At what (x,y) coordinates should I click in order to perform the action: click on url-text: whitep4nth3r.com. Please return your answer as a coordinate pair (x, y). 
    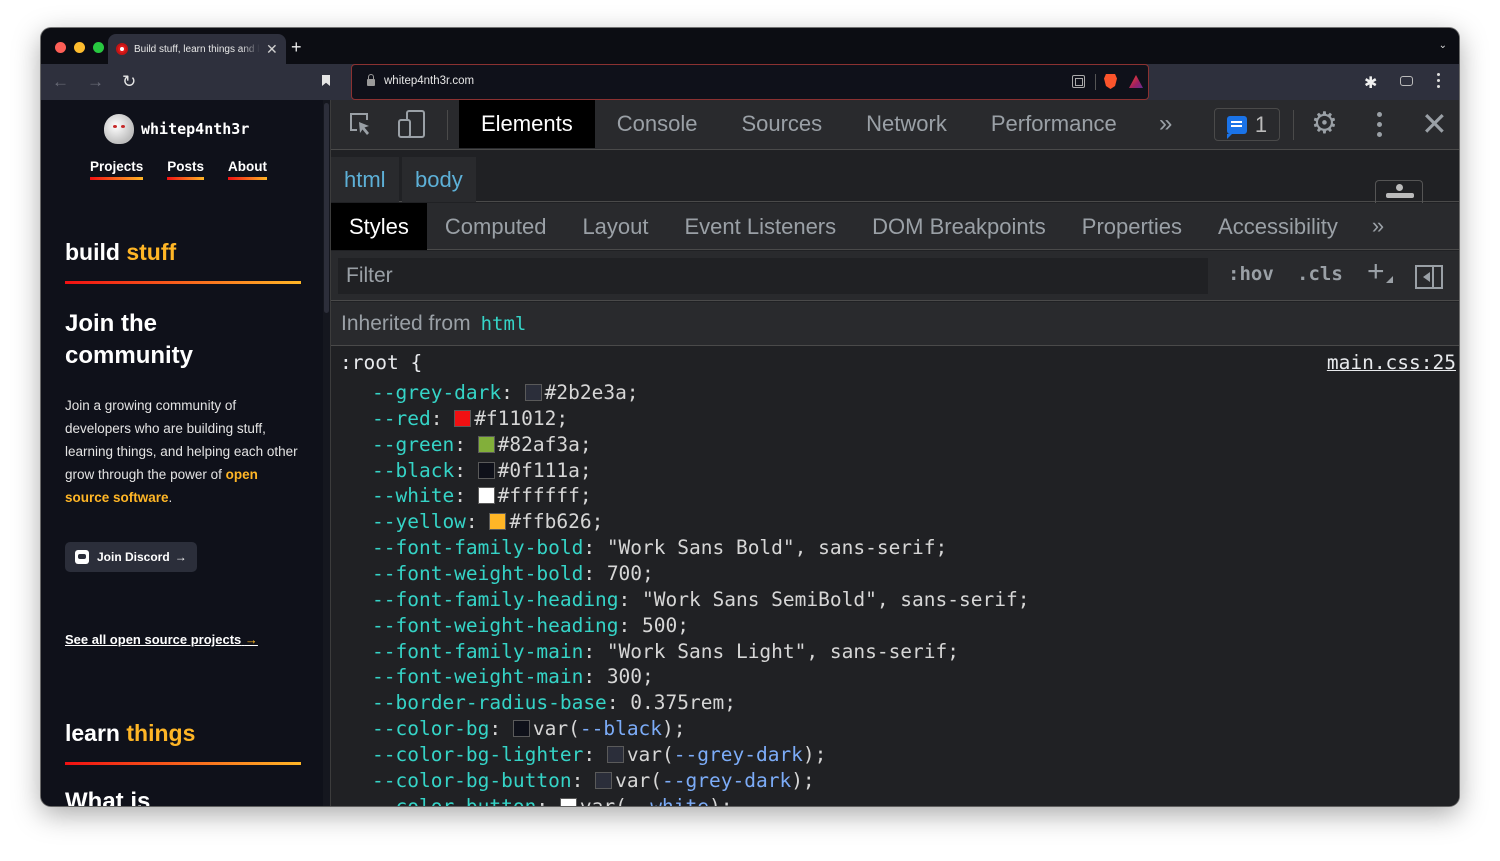
    Looking at the image, I should click on (429, 81).